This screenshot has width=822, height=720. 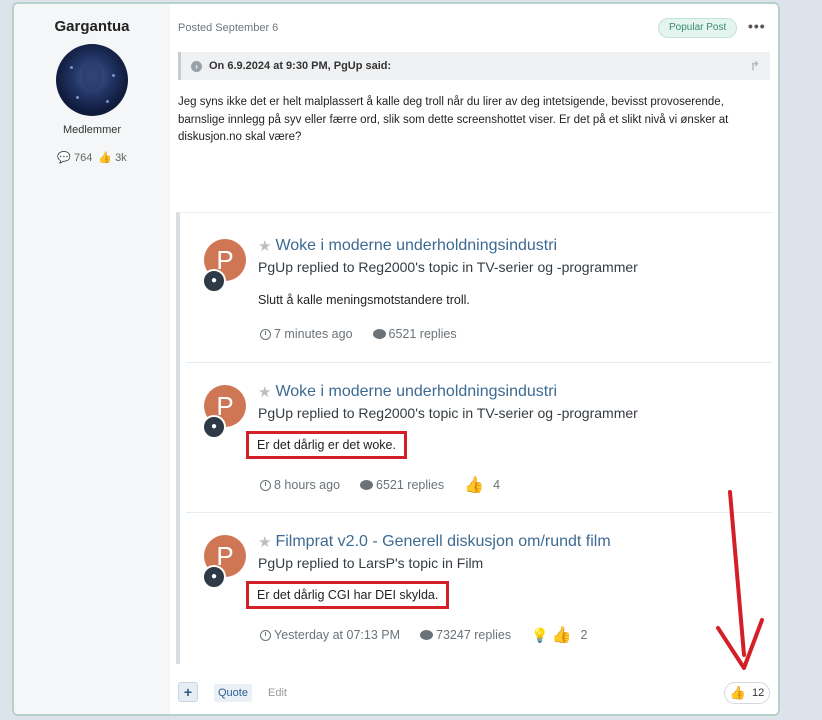 I want to click on activity-time: 8 hours ago, so click(x=300, y=485).